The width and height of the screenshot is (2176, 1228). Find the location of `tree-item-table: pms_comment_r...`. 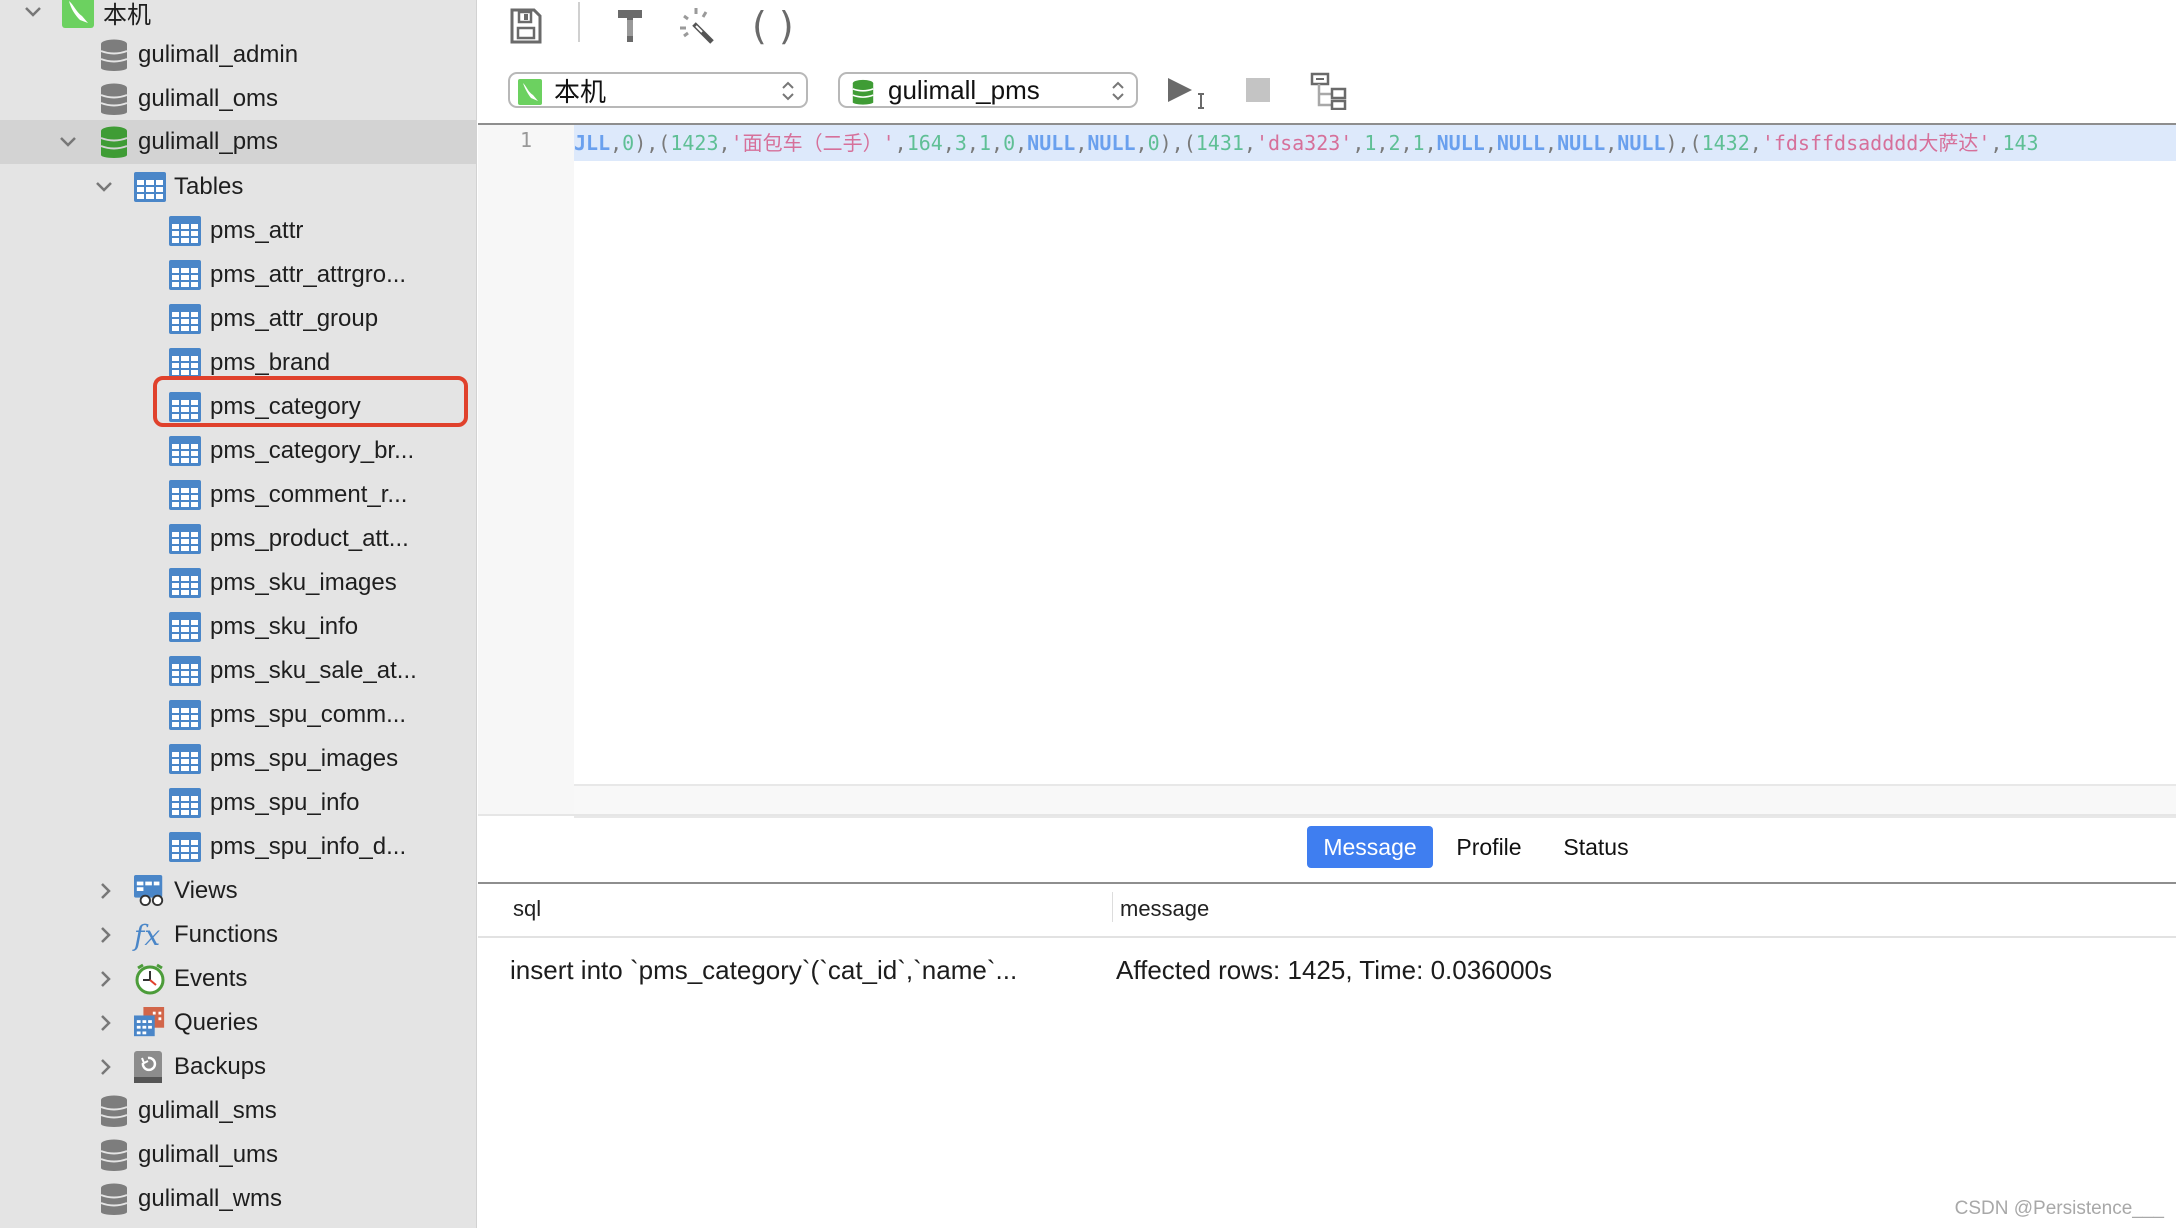

tree-item-table: pms_comment_r... is located at coordinates (238, 495).